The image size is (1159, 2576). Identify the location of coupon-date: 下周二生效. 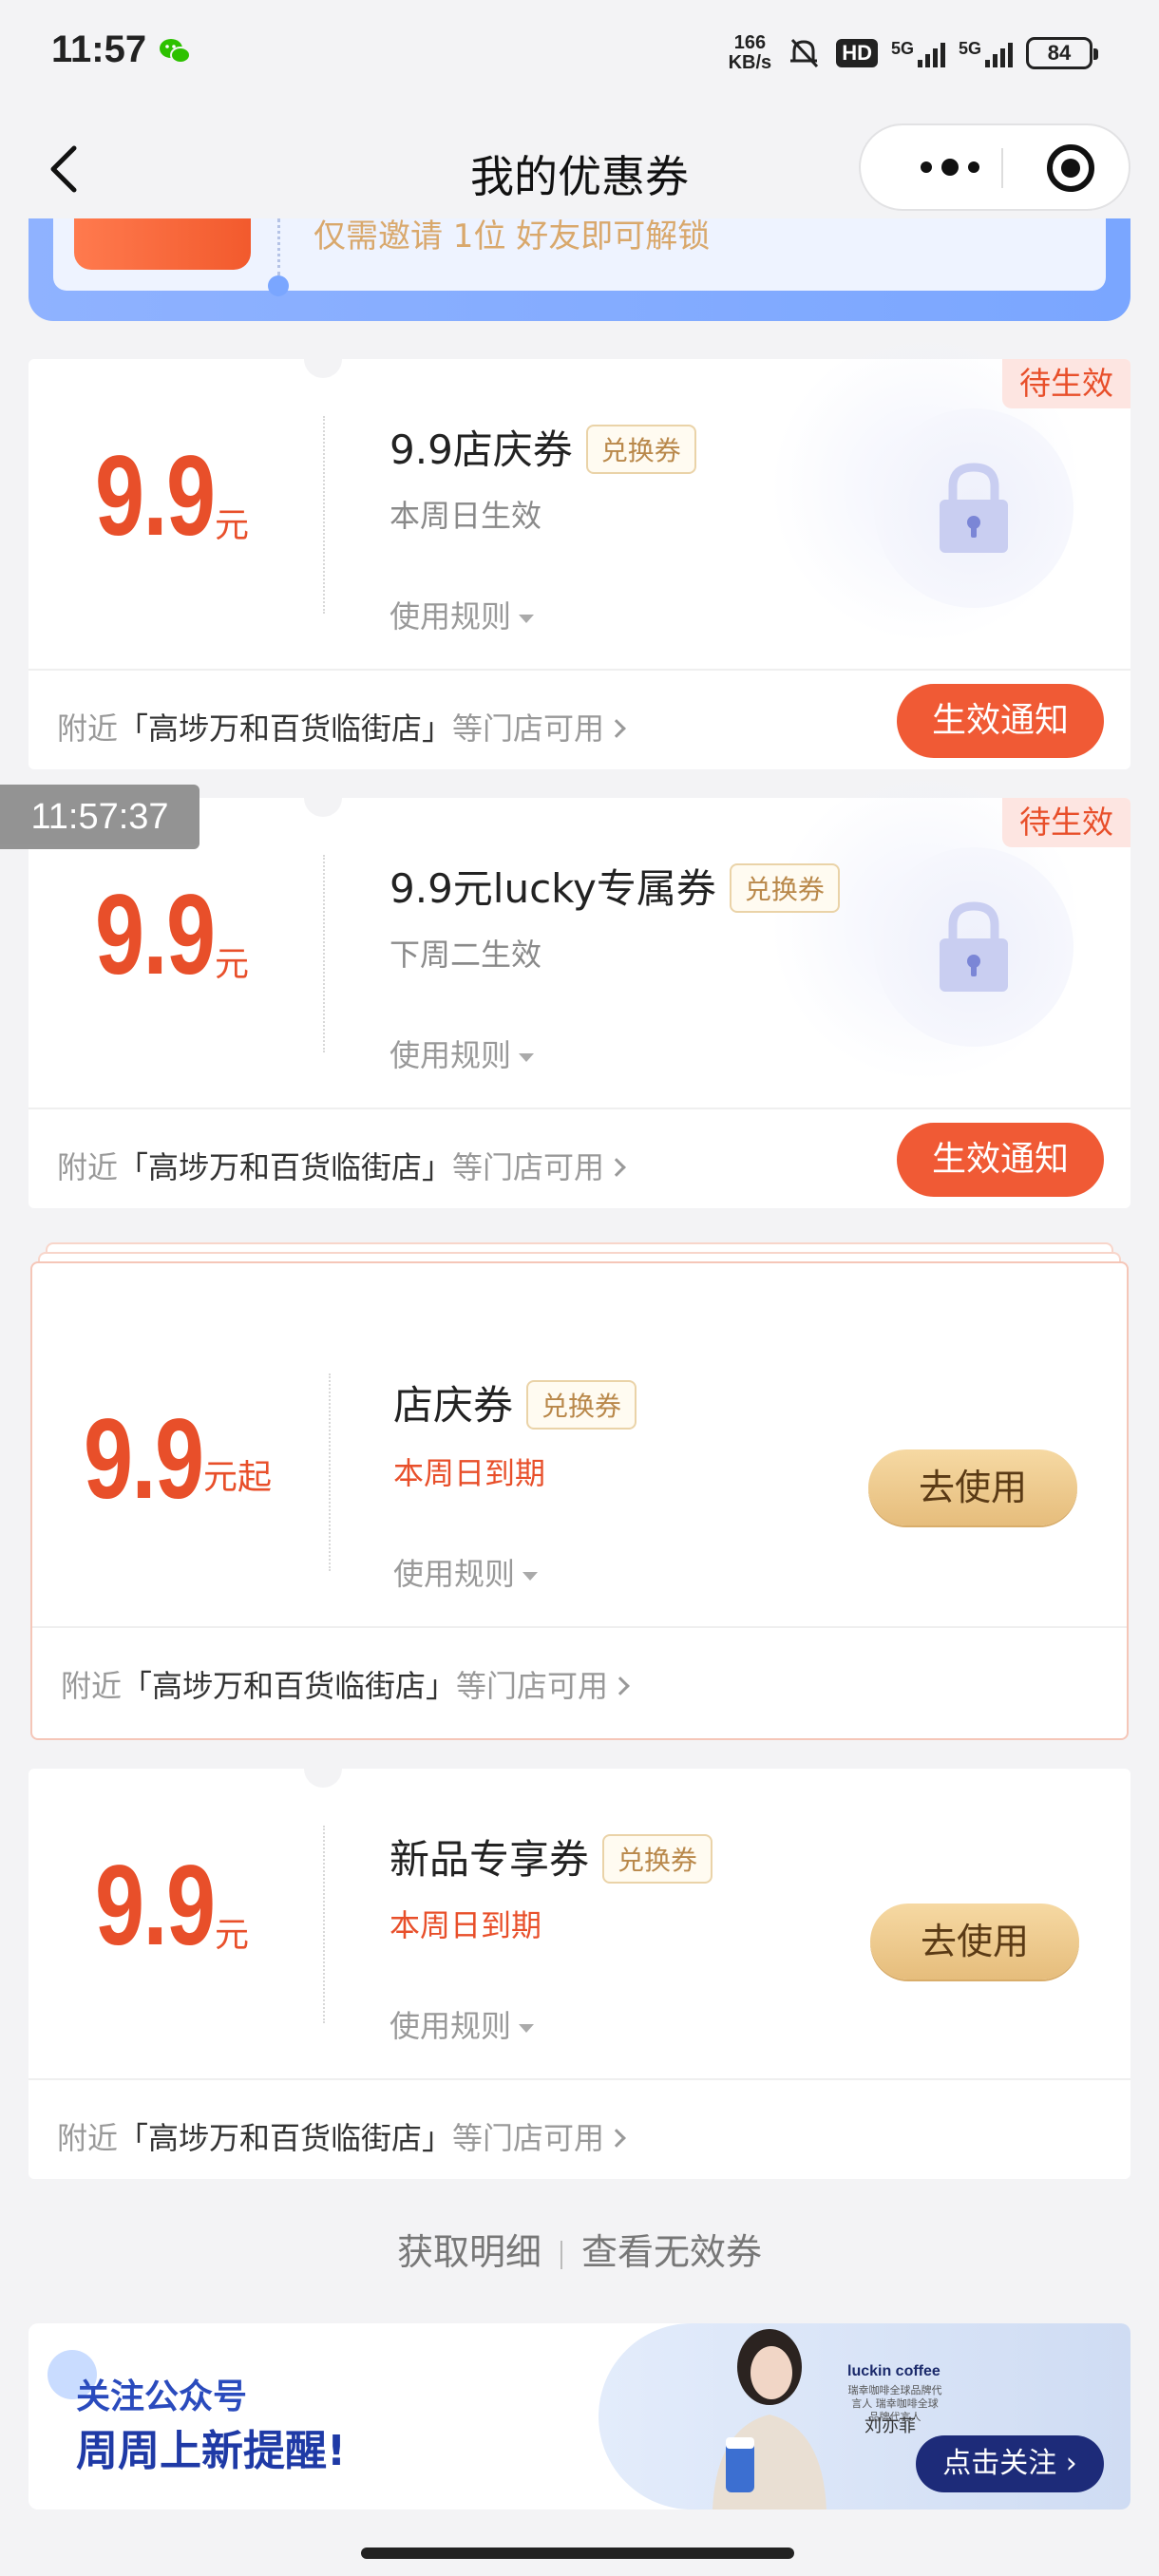
(466, 955).